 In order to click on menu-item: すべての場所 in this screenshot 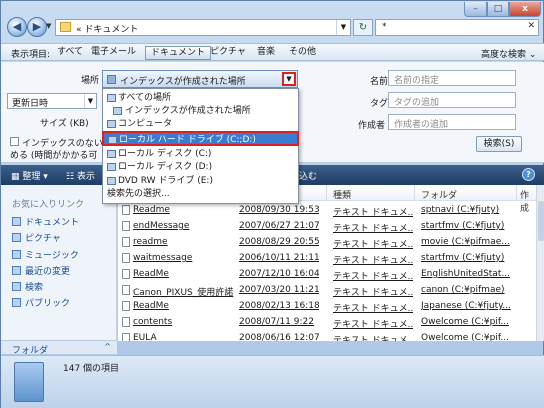, I will do `click(200, 98)`.